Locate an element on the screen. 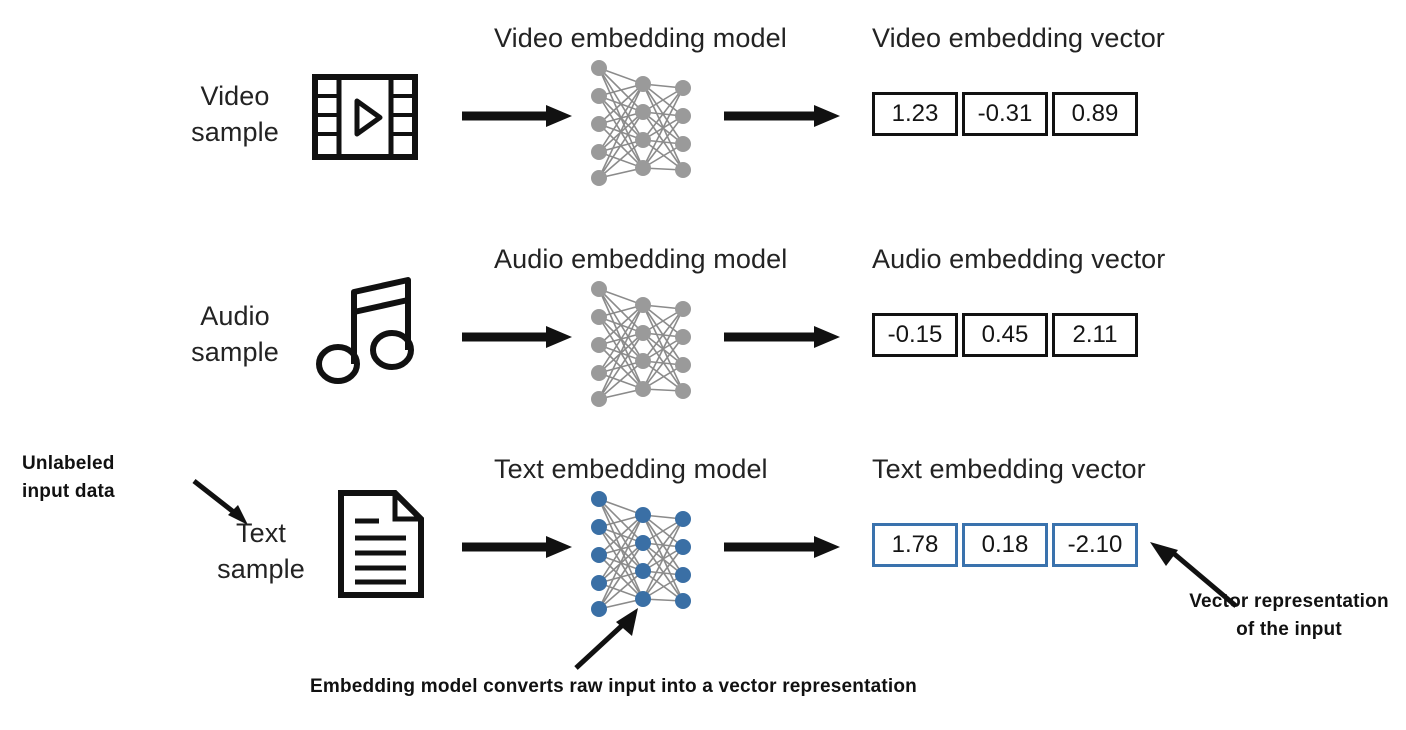 The image size is (1406, 730). arrow-right-icon-video-input is located at coordinates (518, 116).